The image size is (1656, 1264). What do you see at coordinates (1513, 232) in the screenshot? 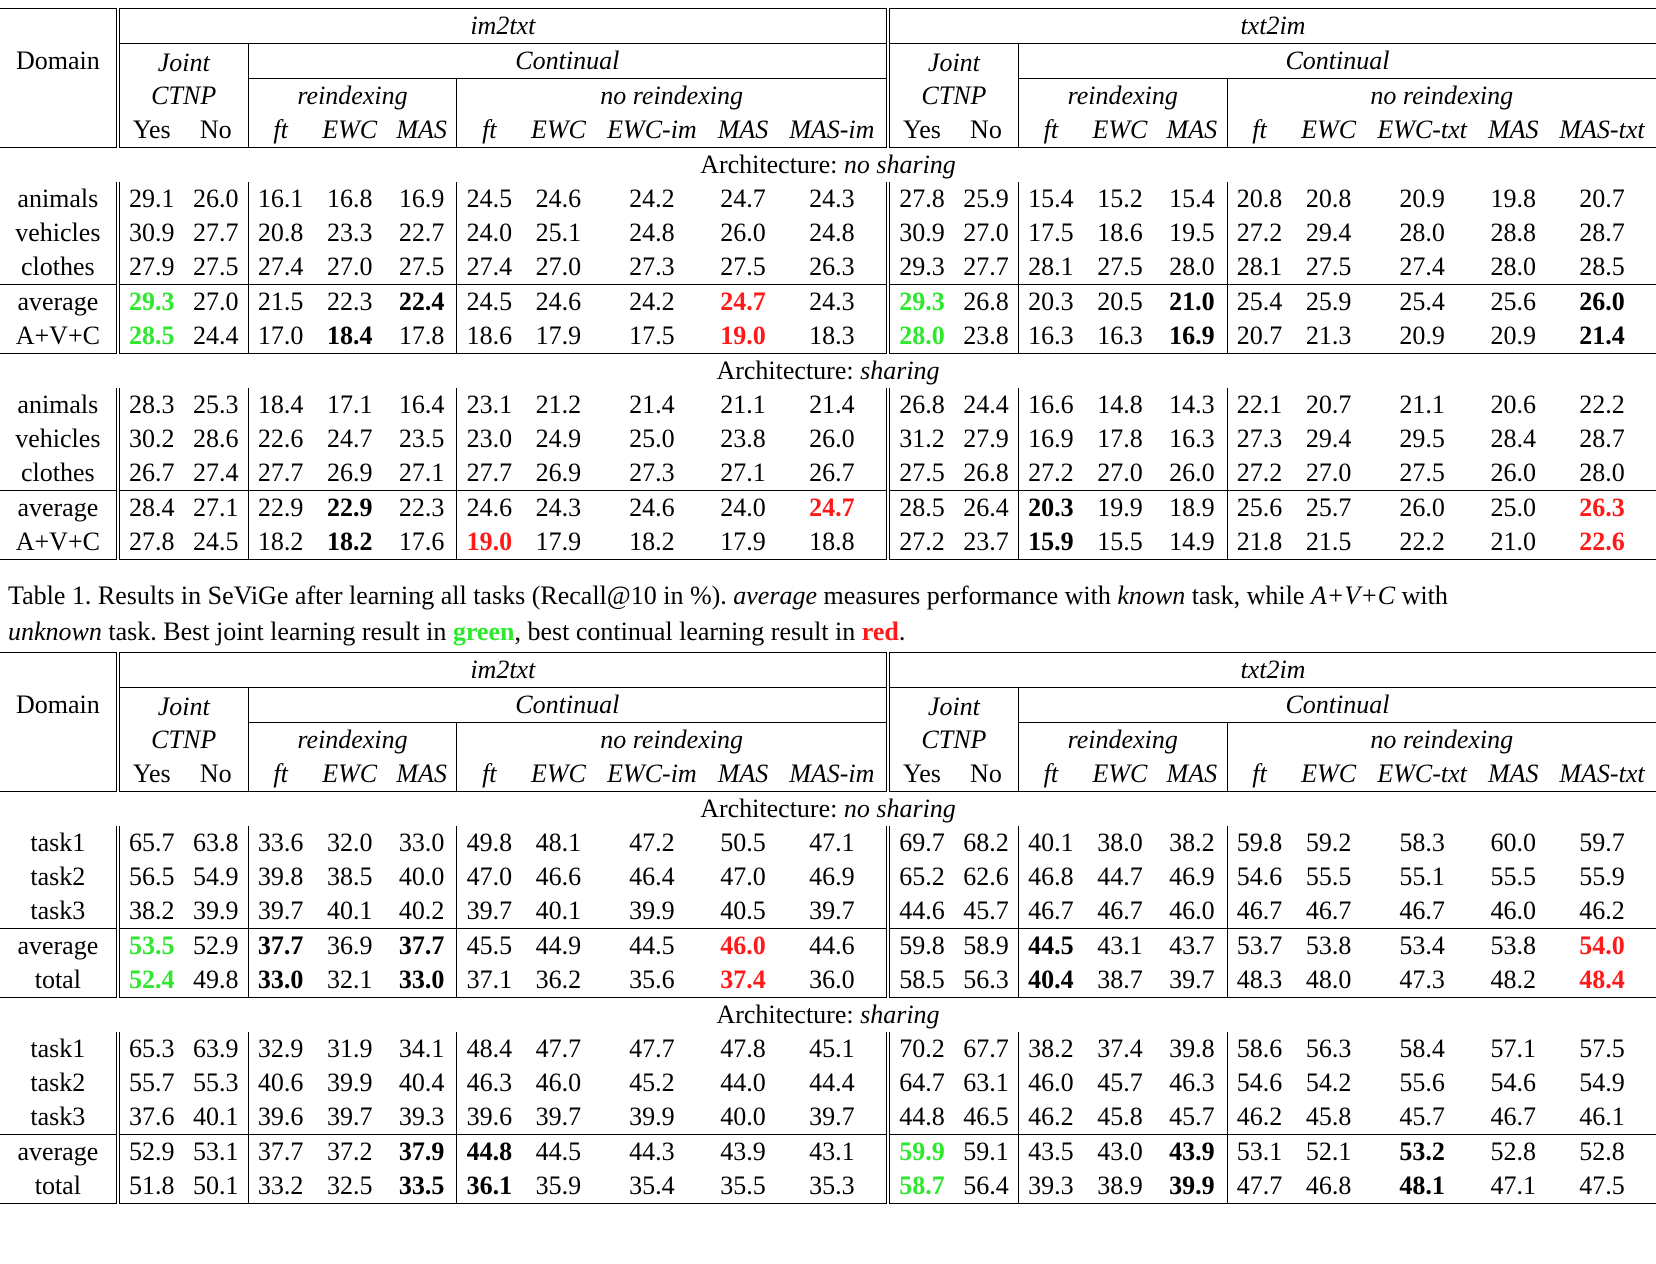
I see `table-cell: 28.8` at bounding box center [1513, 232].